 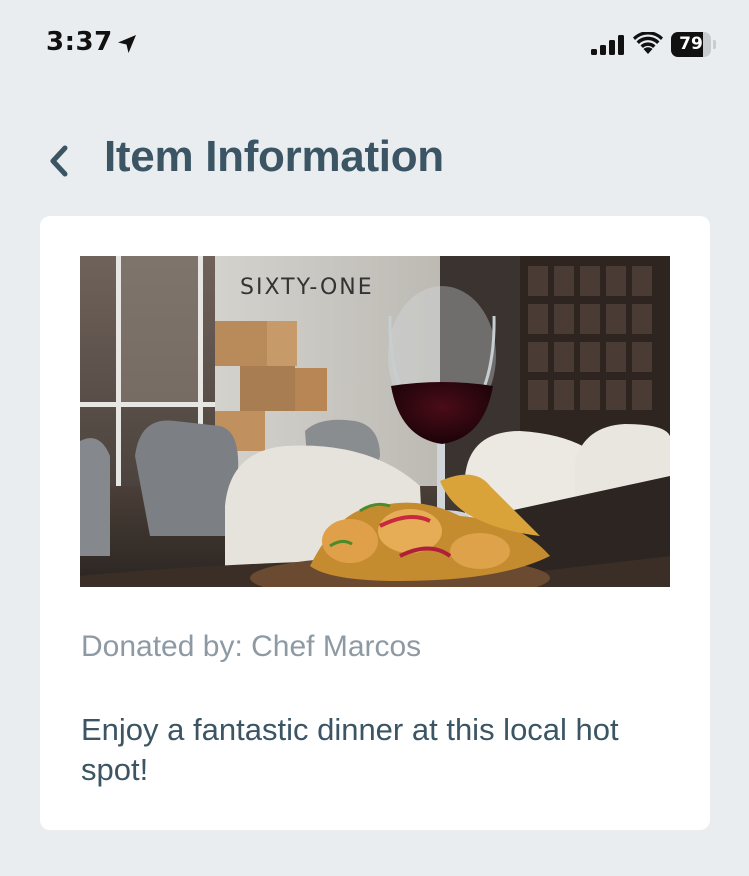 I want to click on donated-by: Donated by: Chef Marcos, so click(x=251, y=647).